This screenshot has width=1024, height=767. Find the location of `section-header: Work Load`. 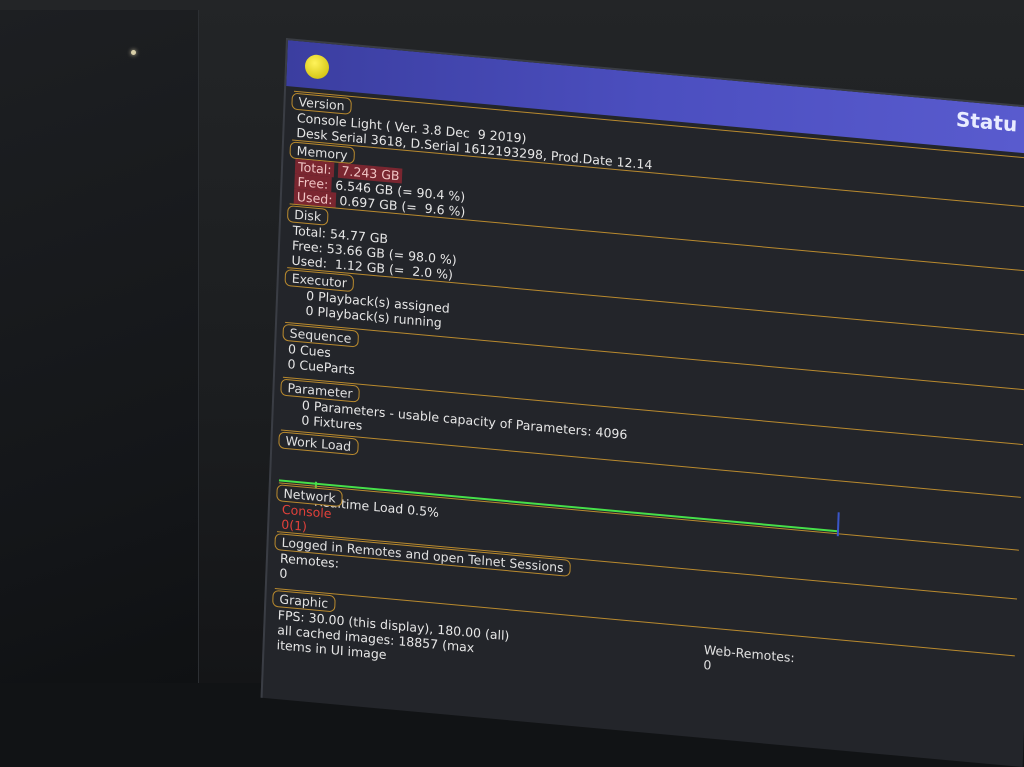

section-header: Work Load is located at coordinates (318, 443).